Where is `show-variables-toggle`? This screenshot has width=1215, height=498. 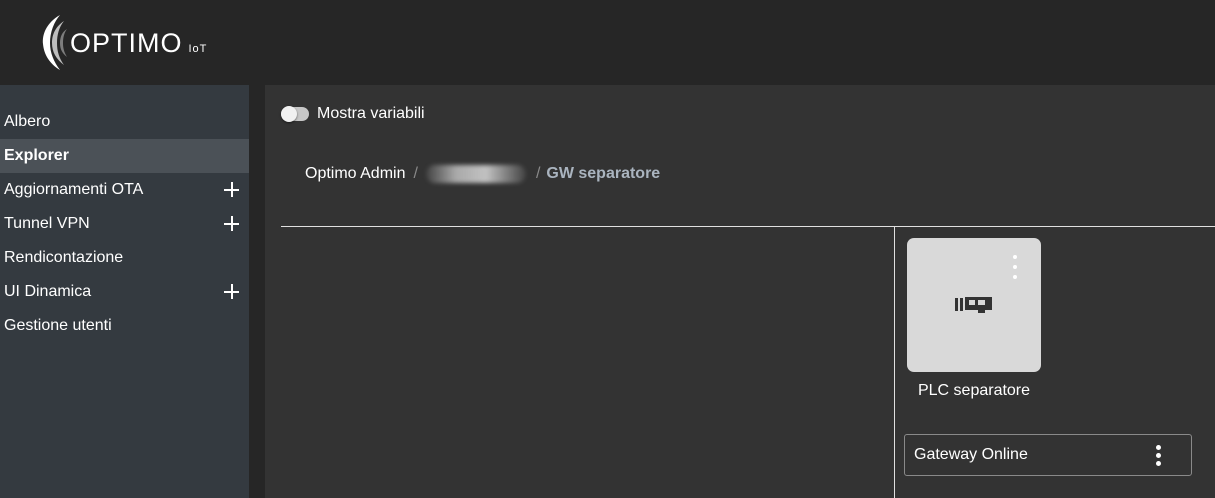 show-variables-toggle is located at coordinates (295, 114).